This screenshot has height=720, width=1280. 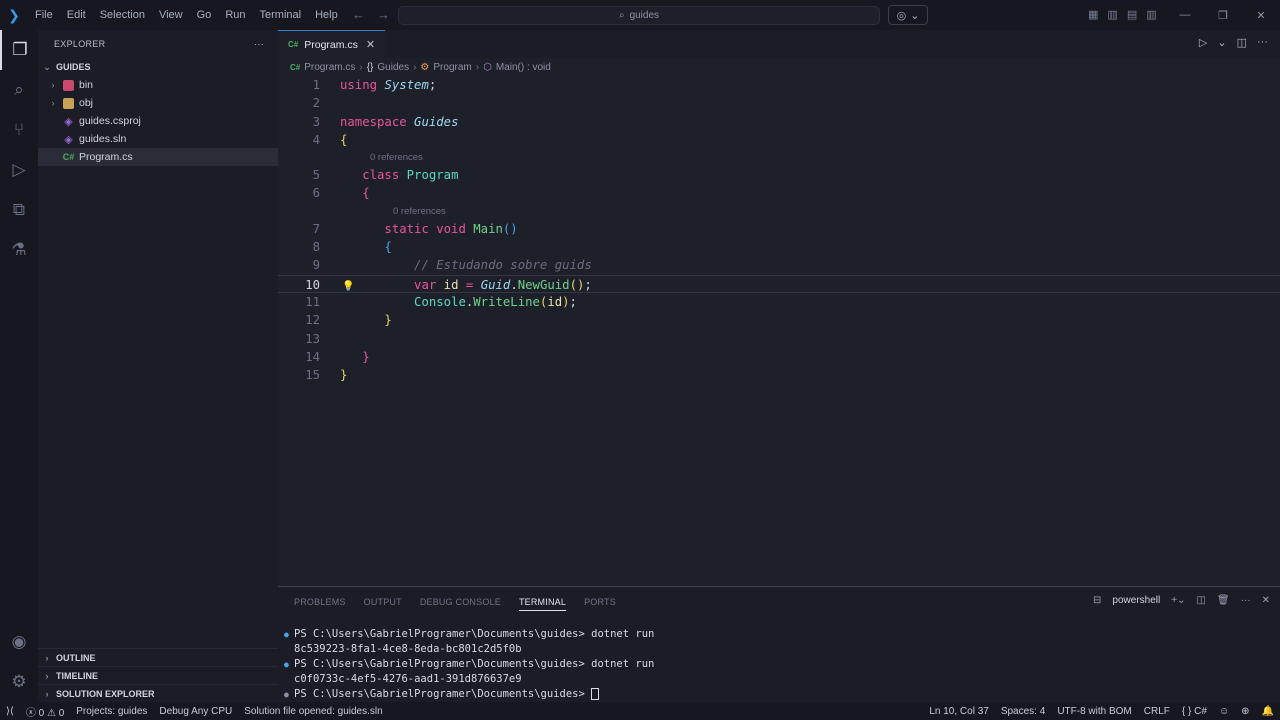 I want to click on breadcrumb-method: Main() : void, so click(x=523, y=67).